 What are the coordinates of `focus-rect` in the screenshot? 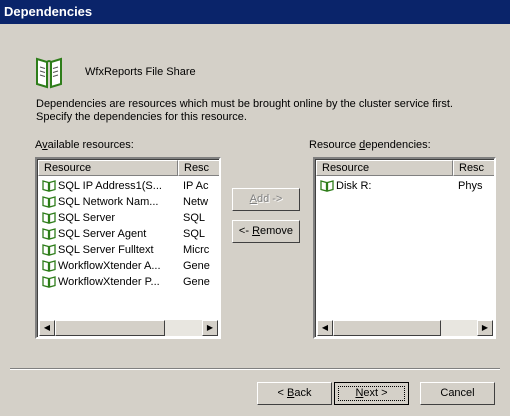 It's located at (371, 393).